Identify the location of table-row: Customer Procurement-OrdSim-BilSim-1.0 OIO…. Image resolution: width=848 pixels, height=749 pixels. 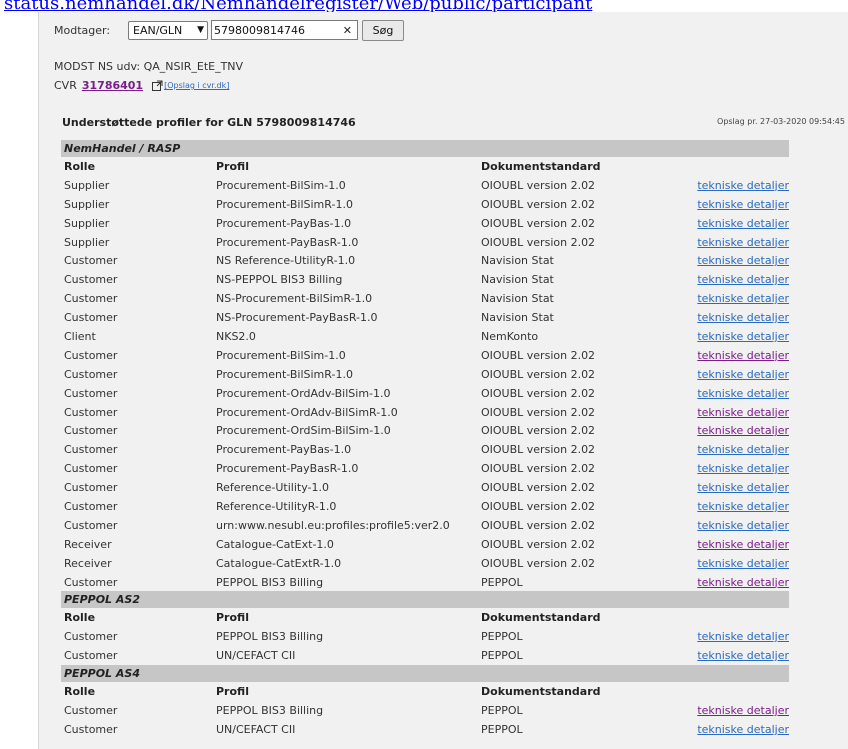
(425, 430).